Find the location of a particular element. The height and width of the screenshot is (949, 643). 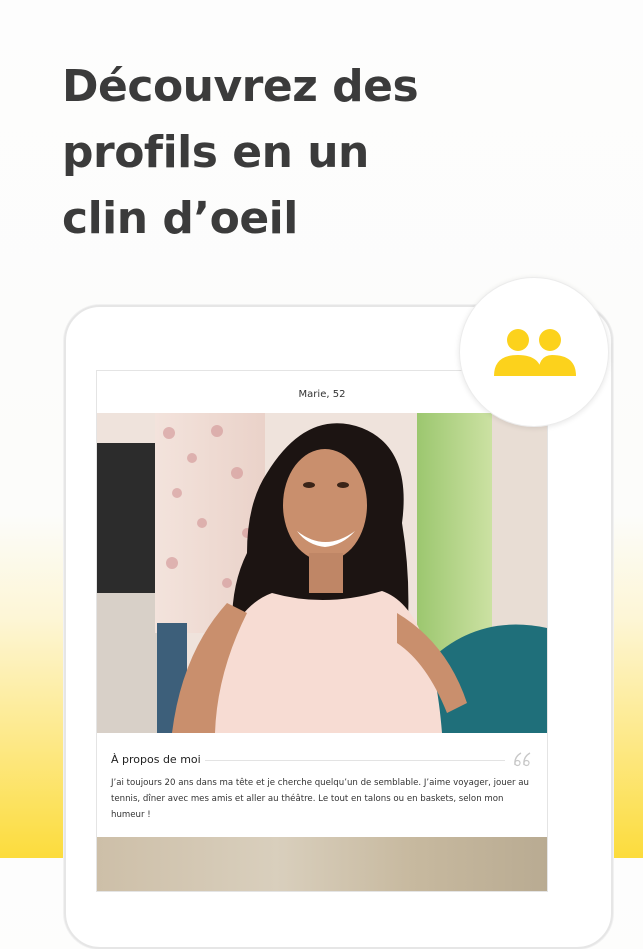

headline-line-1: Découvrez des is located at coordinates (240, 86).